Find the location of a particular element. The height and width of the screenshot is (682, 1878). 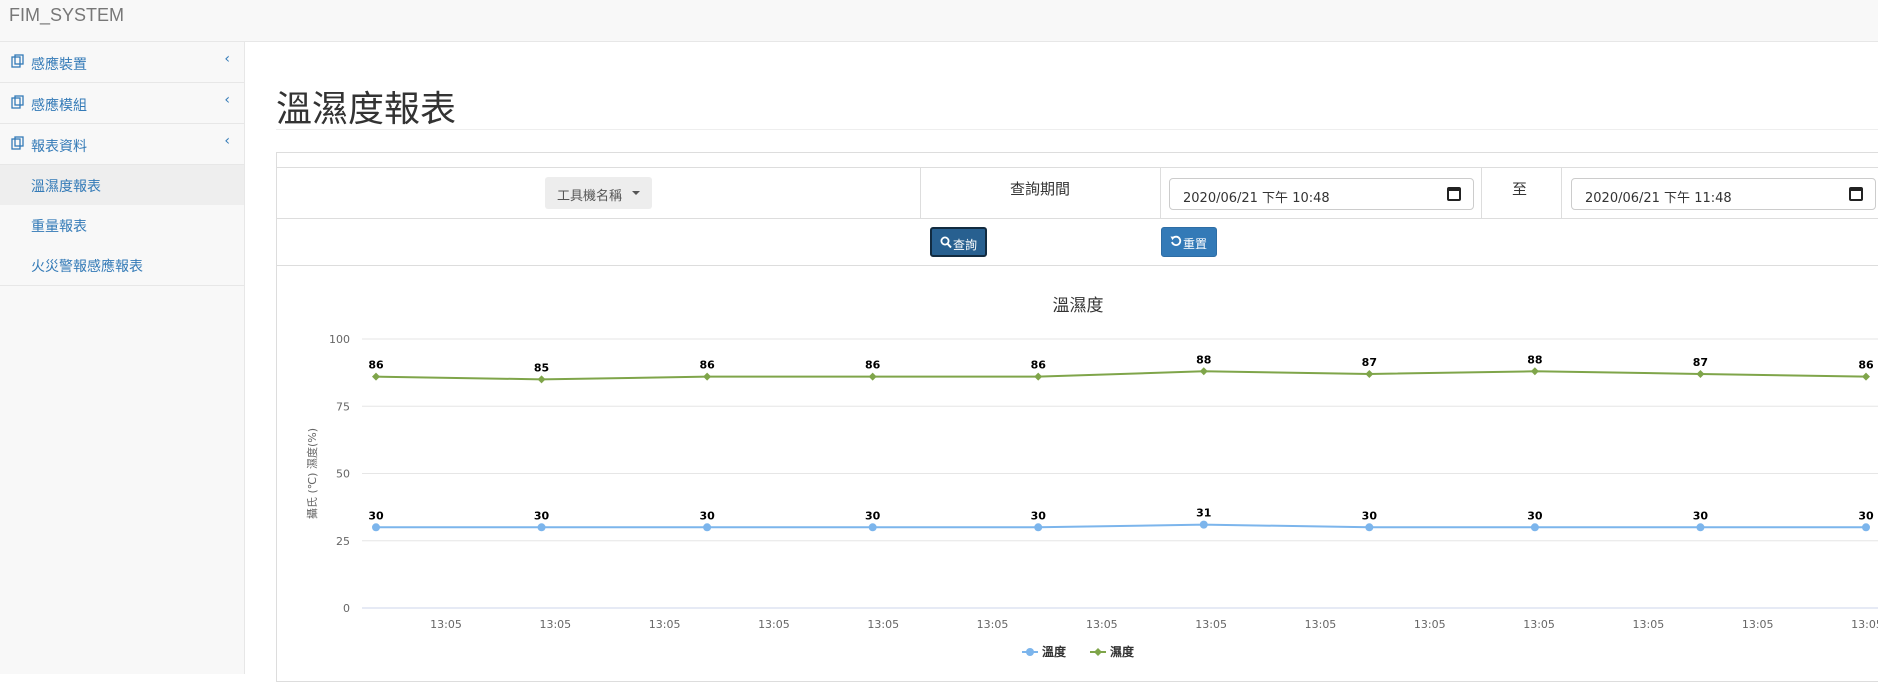

data-label: 85 is located at coordinates (541, 367).